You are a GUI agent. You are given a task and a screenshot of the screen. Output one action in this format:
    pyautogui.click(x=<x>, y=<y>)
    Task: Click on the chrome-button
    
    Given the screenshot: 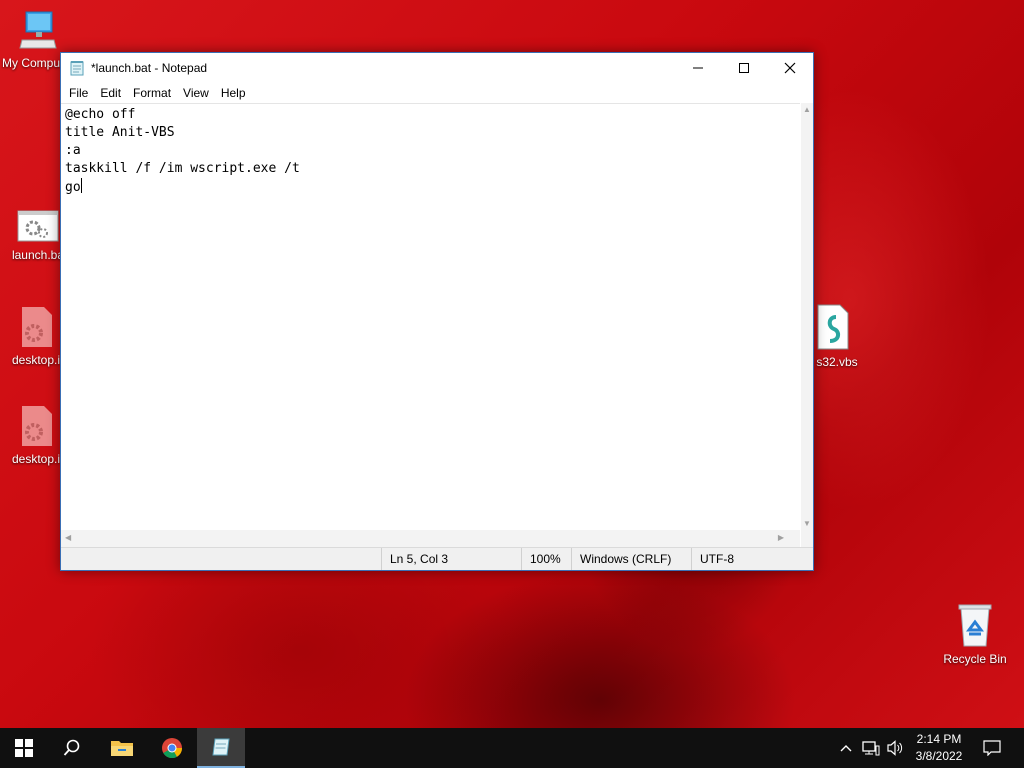 What is the action you would take?
    pyautogui.click(x=172, y=748)
    